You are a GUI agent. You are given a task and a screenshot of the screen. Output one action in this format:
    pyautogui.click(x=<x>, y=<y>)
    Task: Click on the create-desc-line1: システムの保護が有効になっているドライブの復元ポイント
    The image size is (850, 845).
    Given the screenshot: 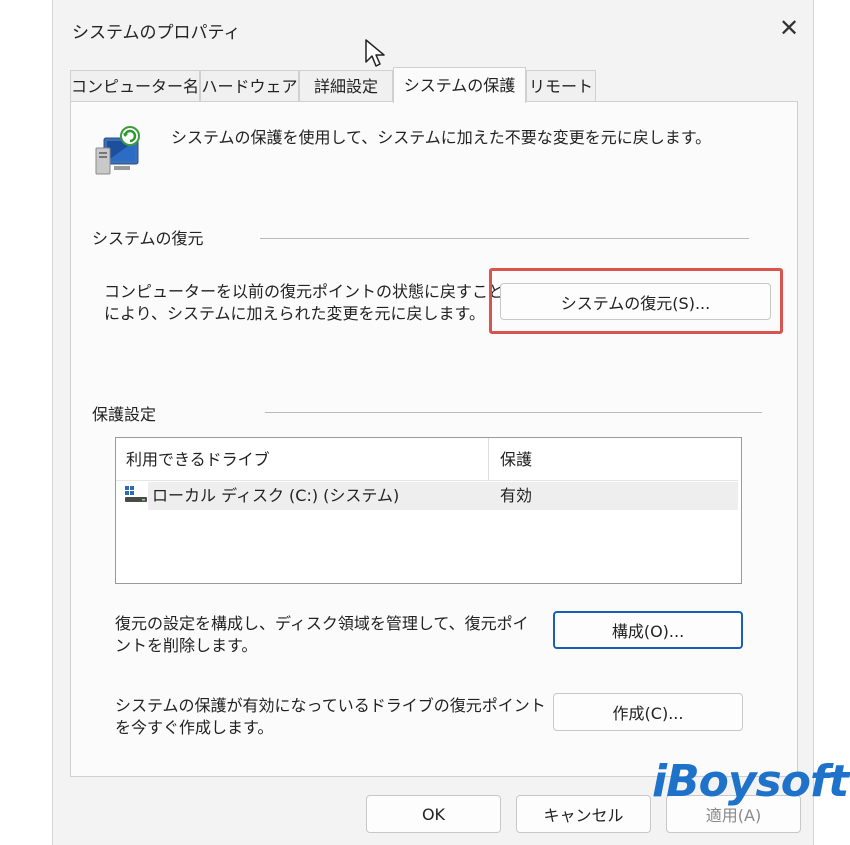 What is the action you would take?
    pyautogui.click(x=330, y=705)
    